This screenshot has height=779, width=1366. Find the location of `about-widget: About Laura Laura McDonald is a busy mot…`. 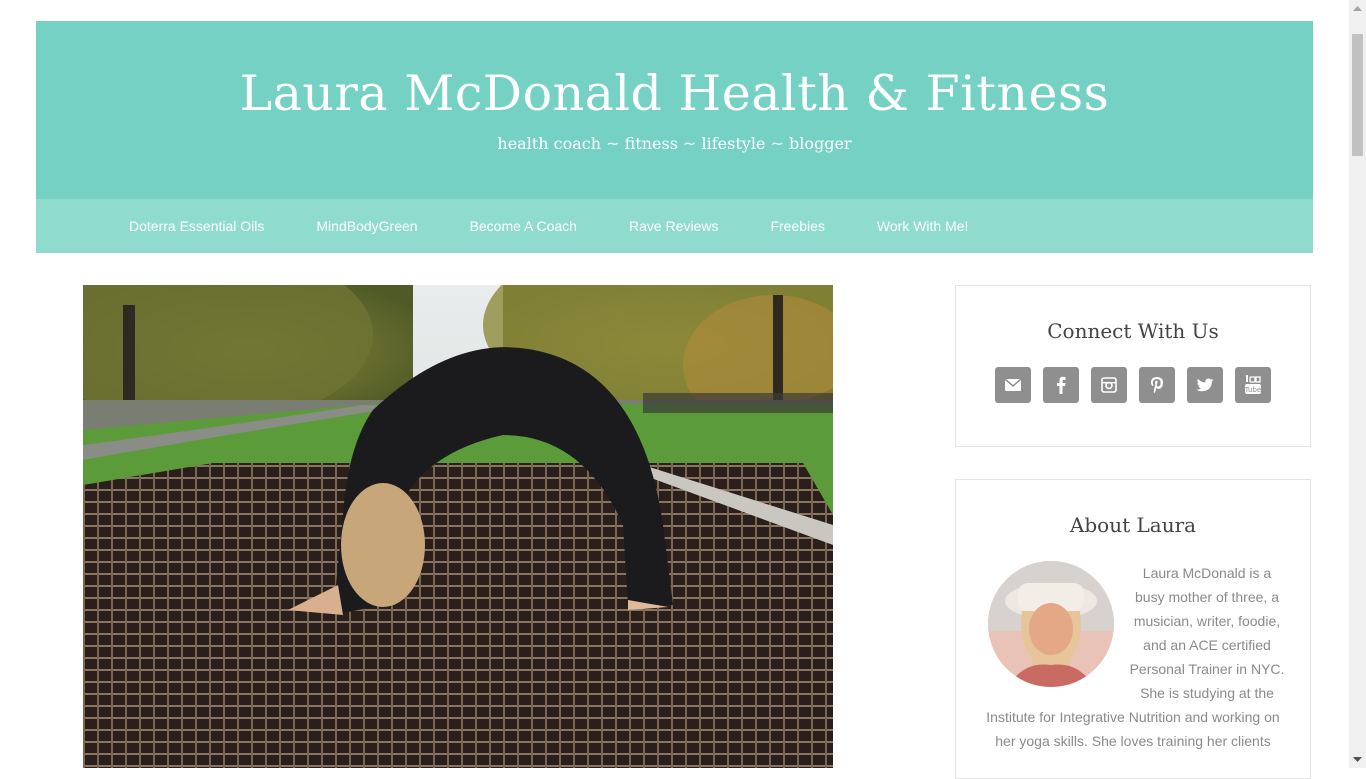

about-widget: About Laura Laura McDonald is a busy mot… is located at coordinates (1133, 629).